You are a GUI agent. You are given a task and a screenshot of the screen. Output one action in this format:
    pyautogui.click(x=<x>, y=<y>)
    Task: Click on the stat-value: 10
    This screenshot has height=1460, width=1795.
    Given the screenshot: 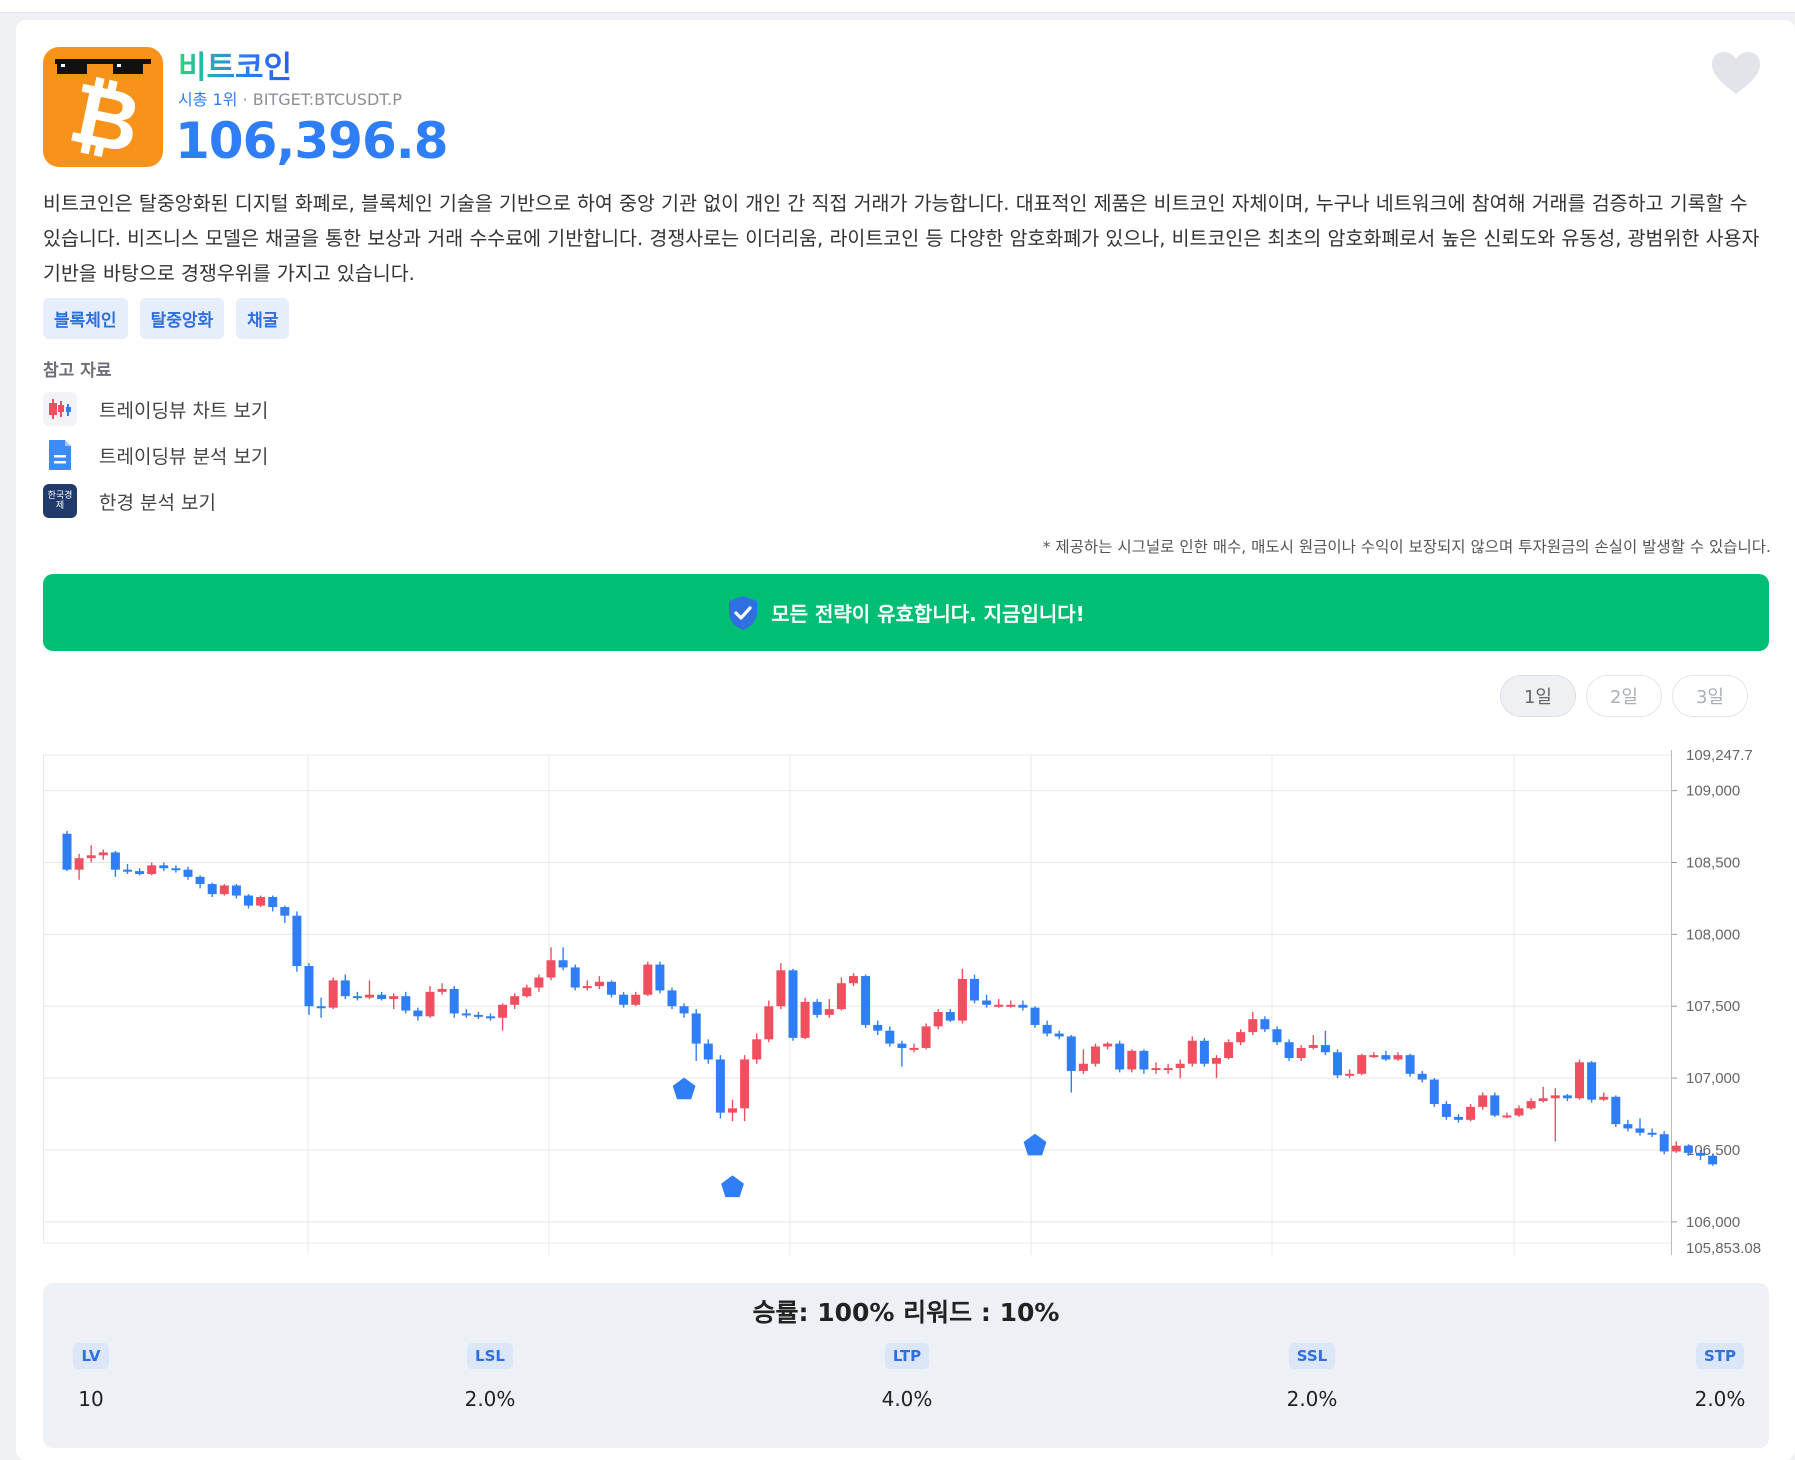 What is the action you would take?
    pyautogui.click(x=91, y=1399)
    